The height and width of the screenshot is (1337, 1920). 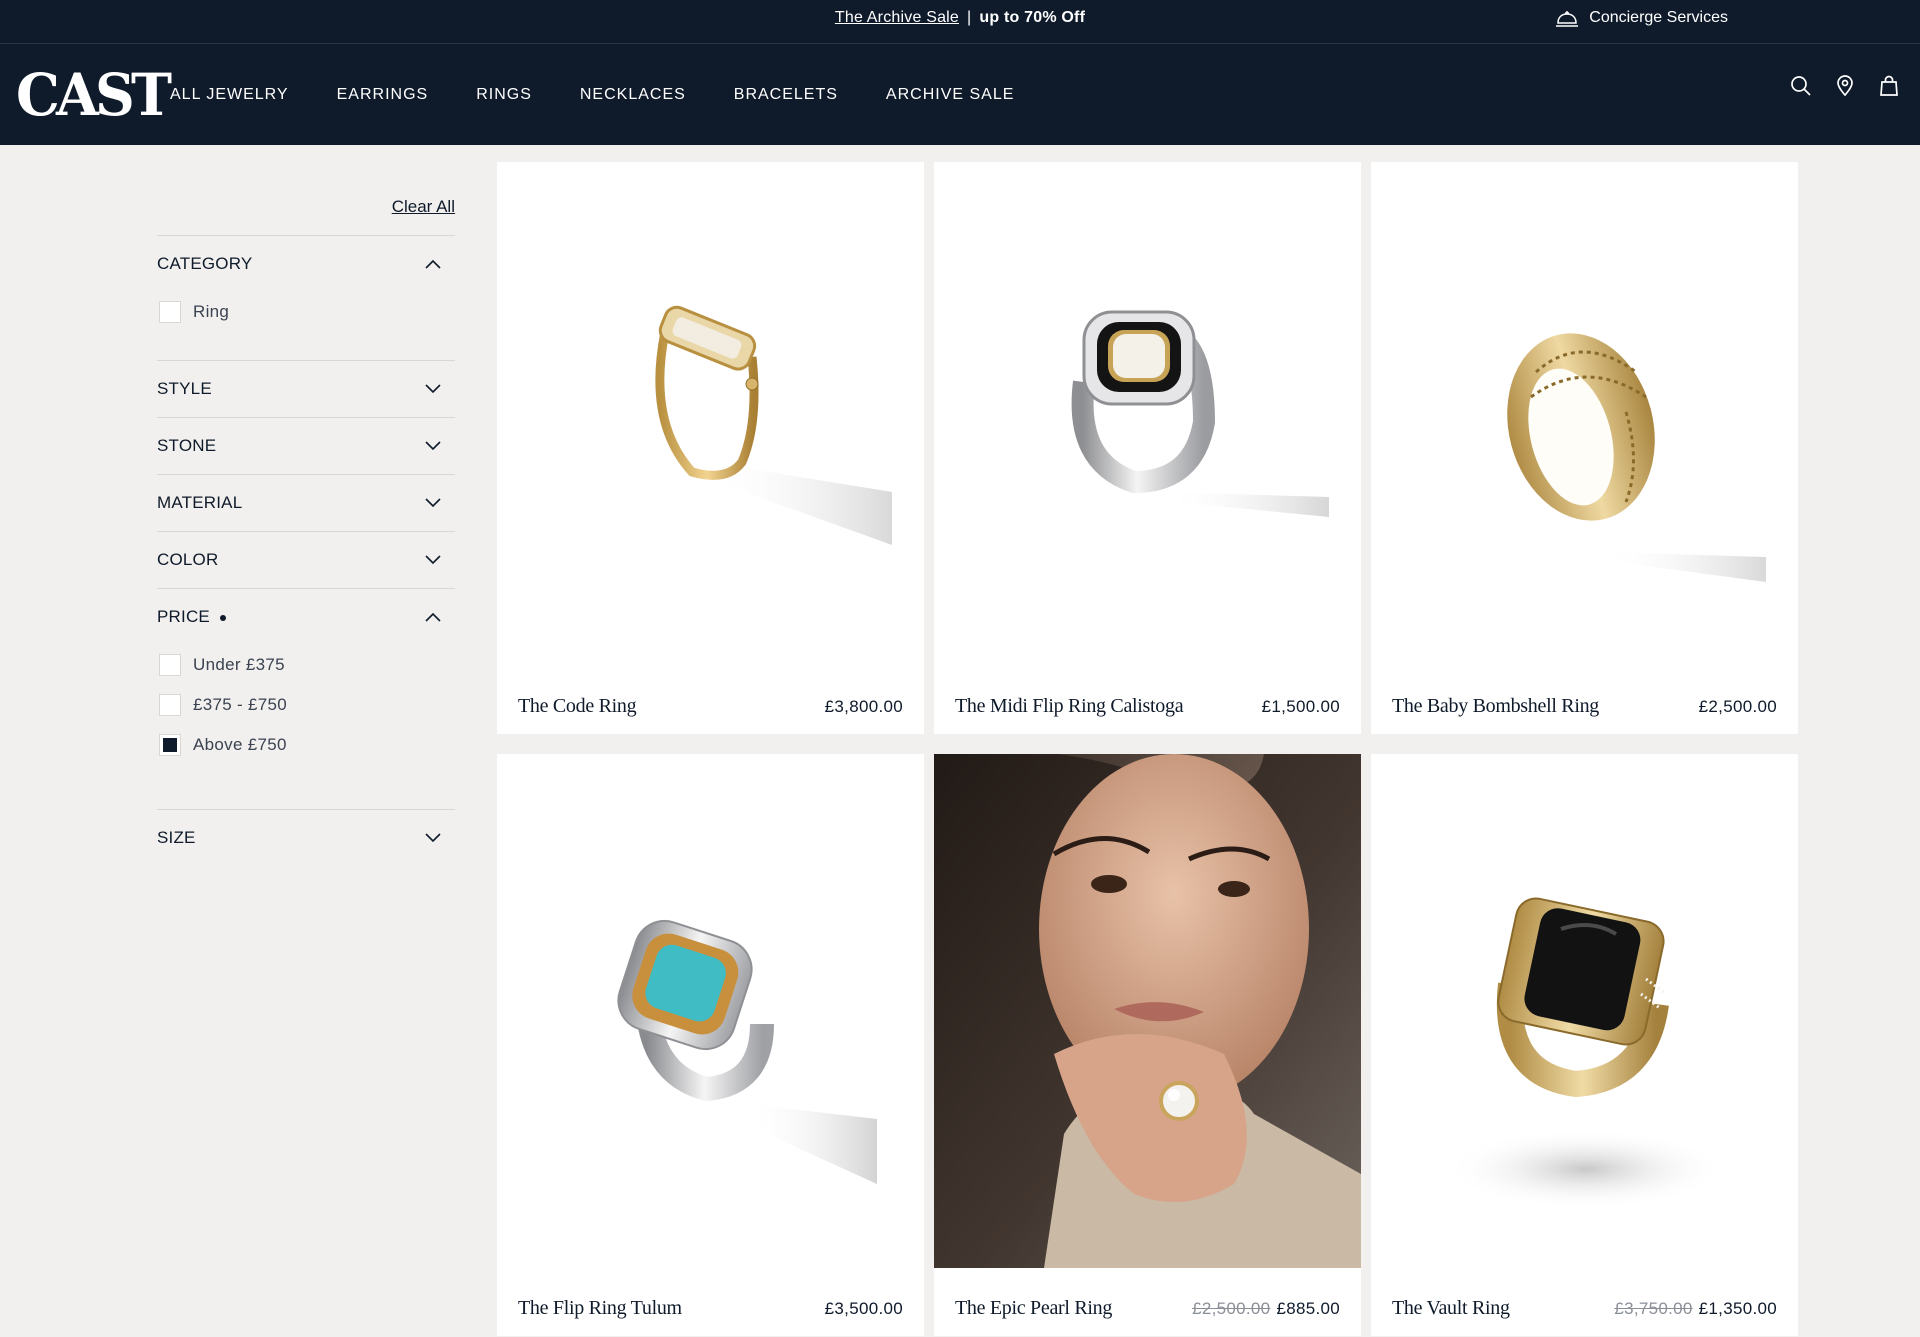 I want to click on product-info: The Epic Pearl Ring £2,500.00 £885.00, so click(x=1147, y=1308).